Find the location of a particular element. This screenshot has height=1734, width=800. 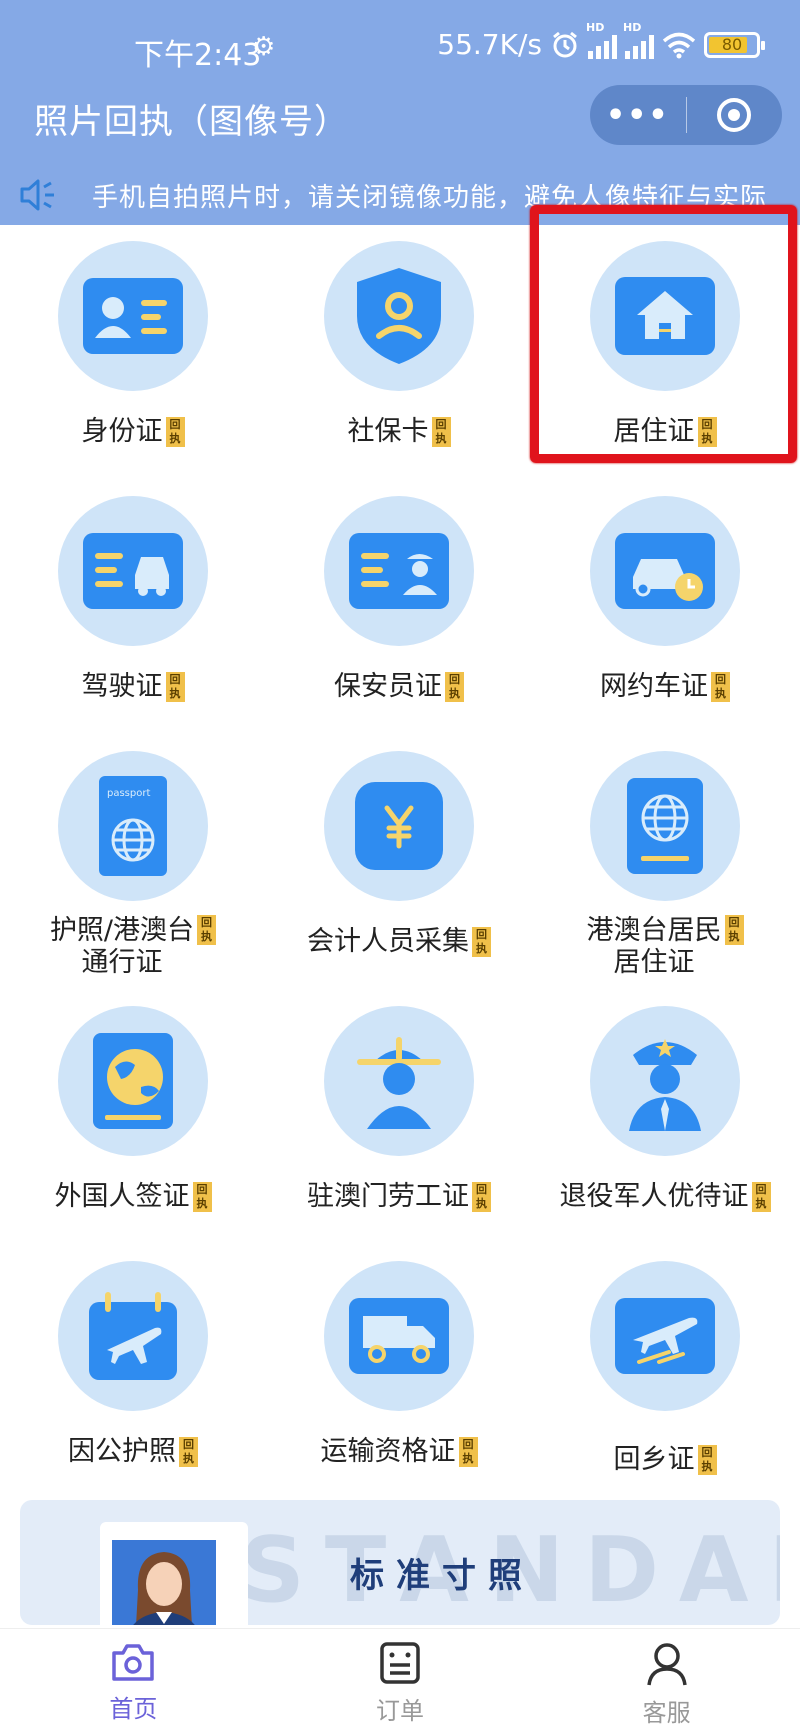

tab-customer-service: 客服 is located at coordinates (666, 1681).